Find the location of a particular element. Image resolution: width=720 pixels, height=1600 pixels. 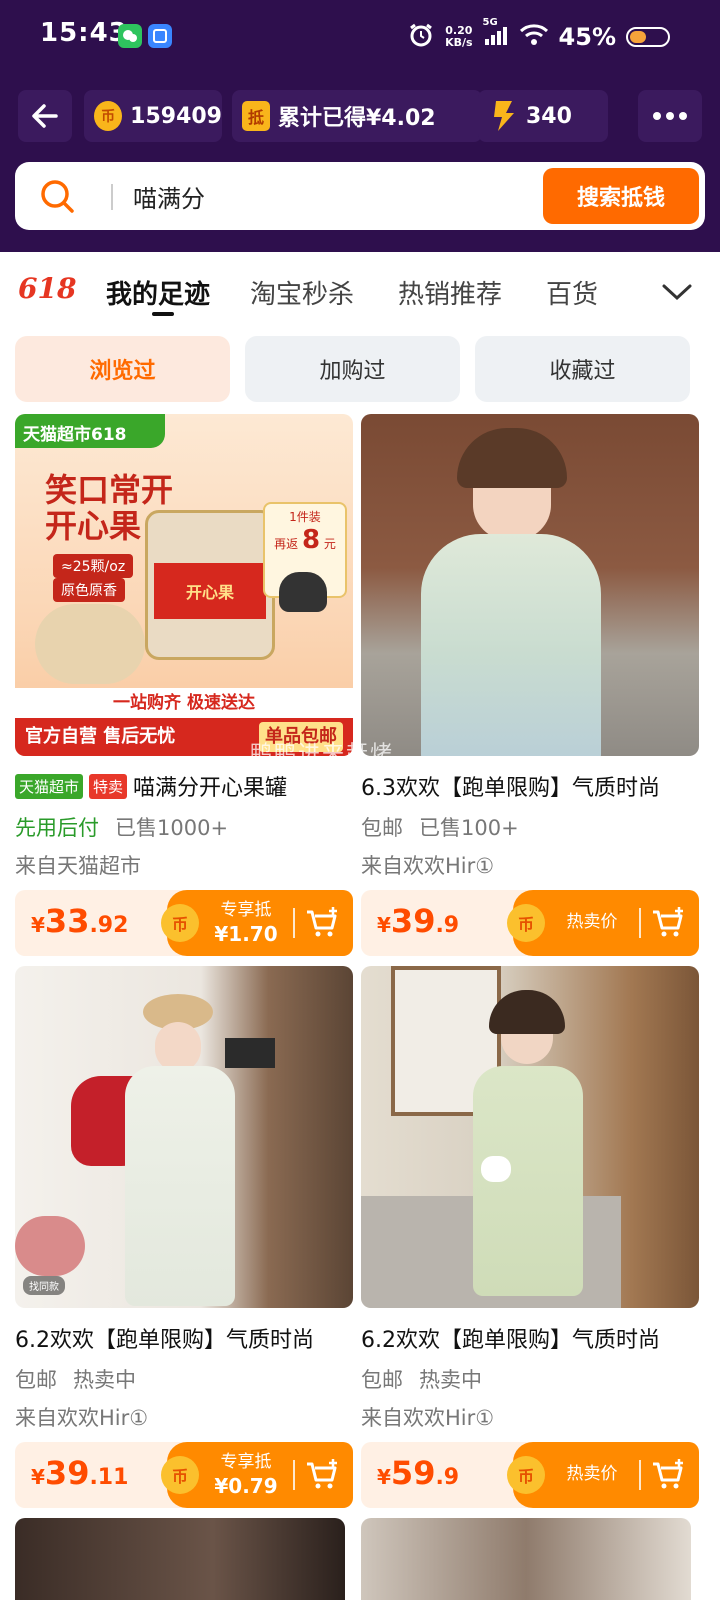

gold-nugget-icon is located at coordinates (504, 116).